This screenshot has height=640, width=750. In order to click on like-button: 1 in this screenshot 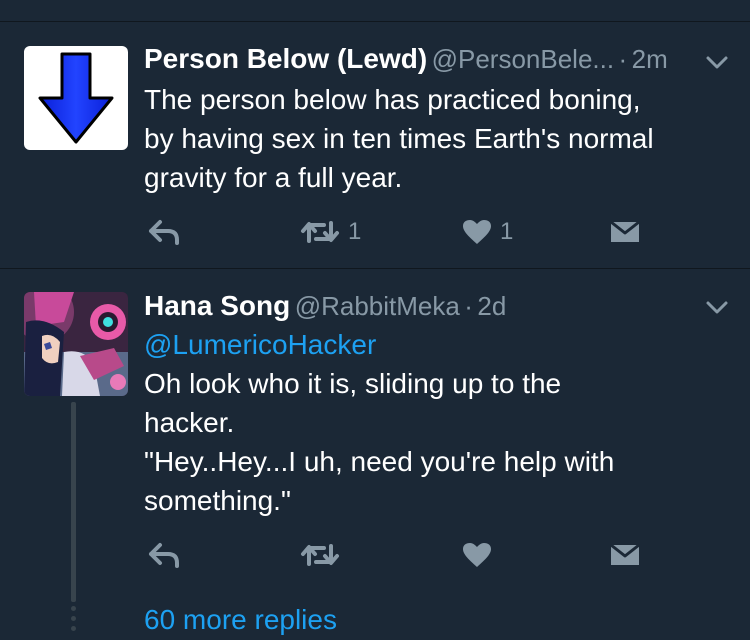, I will do `click(487, 232)`.